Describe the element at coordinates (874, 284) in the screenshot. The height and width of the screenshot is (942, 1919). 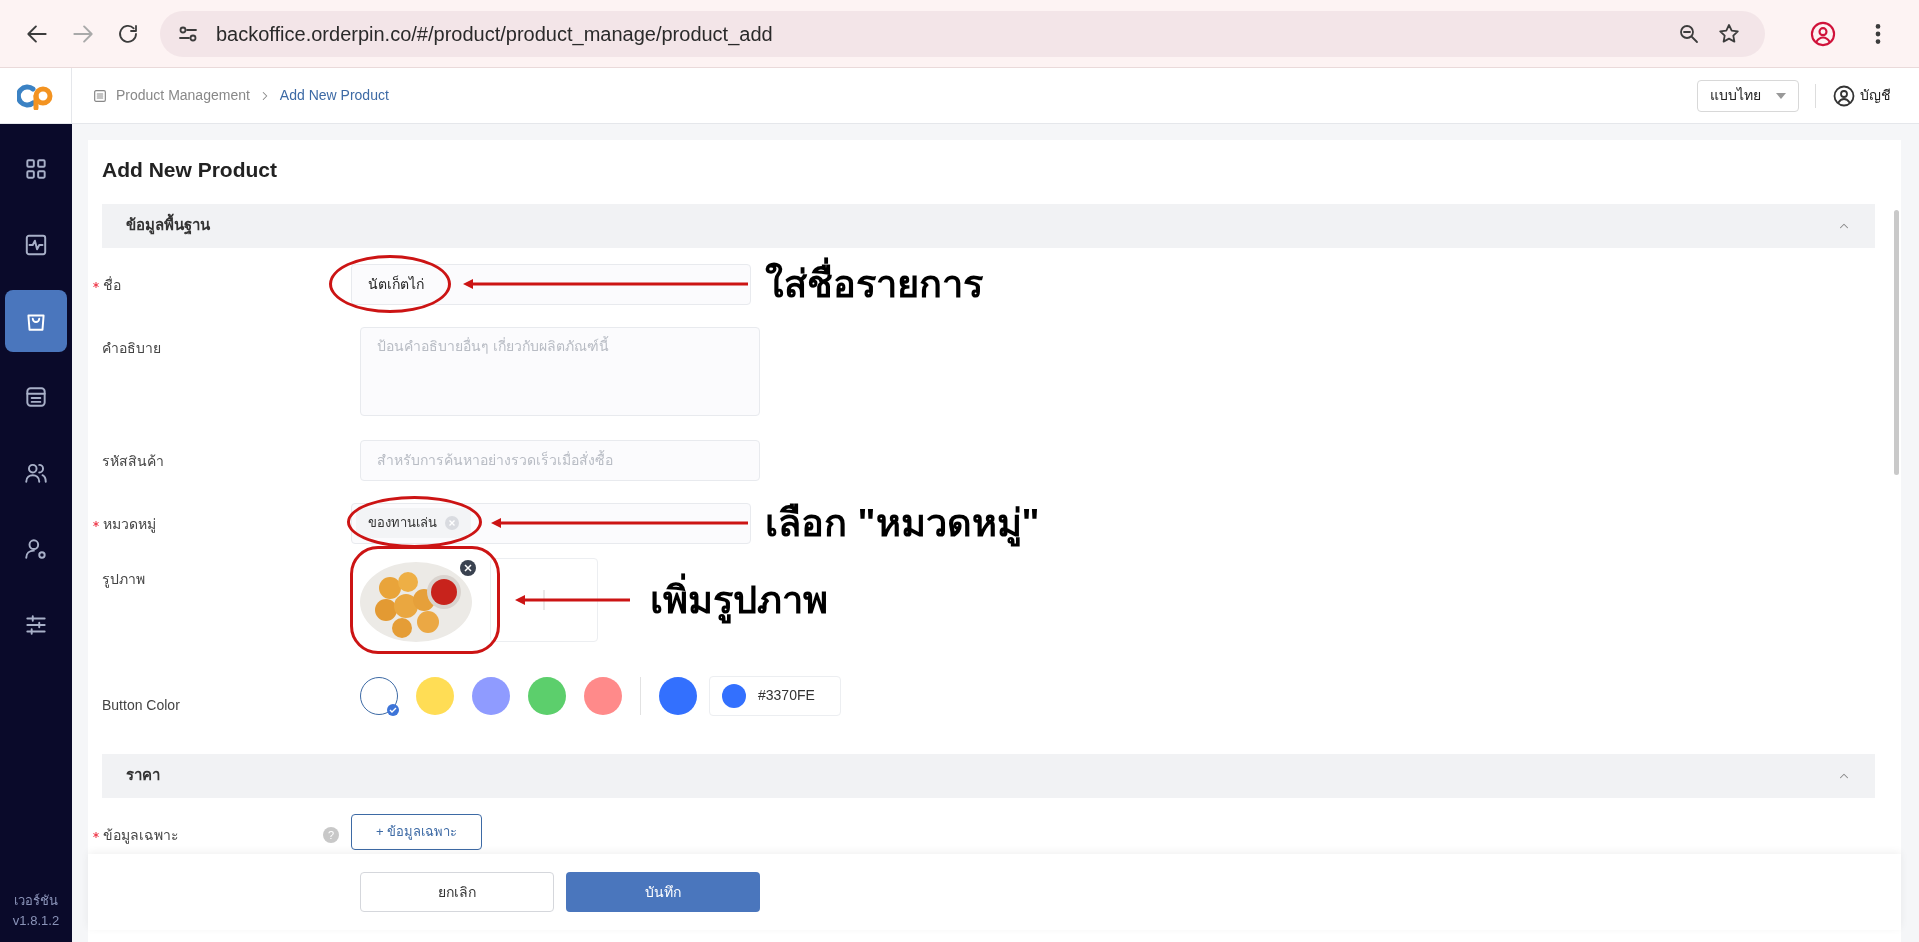
I see `annotation-text: ใส่ชื่อรายการ` at that location.